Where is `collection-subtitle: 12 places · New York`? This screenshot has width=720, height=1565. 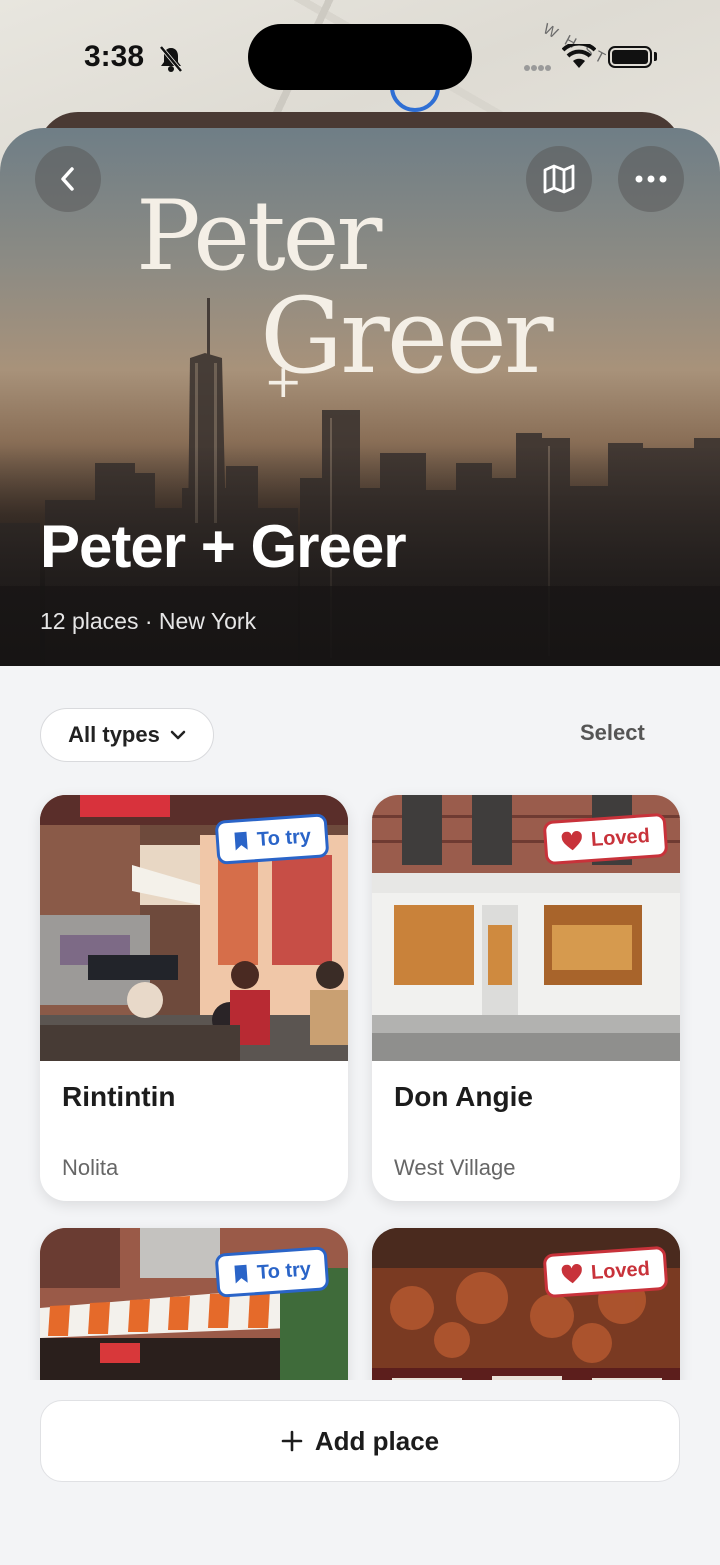
collection-subtitle: 12 places · New York is located at coordinates (148, 621).